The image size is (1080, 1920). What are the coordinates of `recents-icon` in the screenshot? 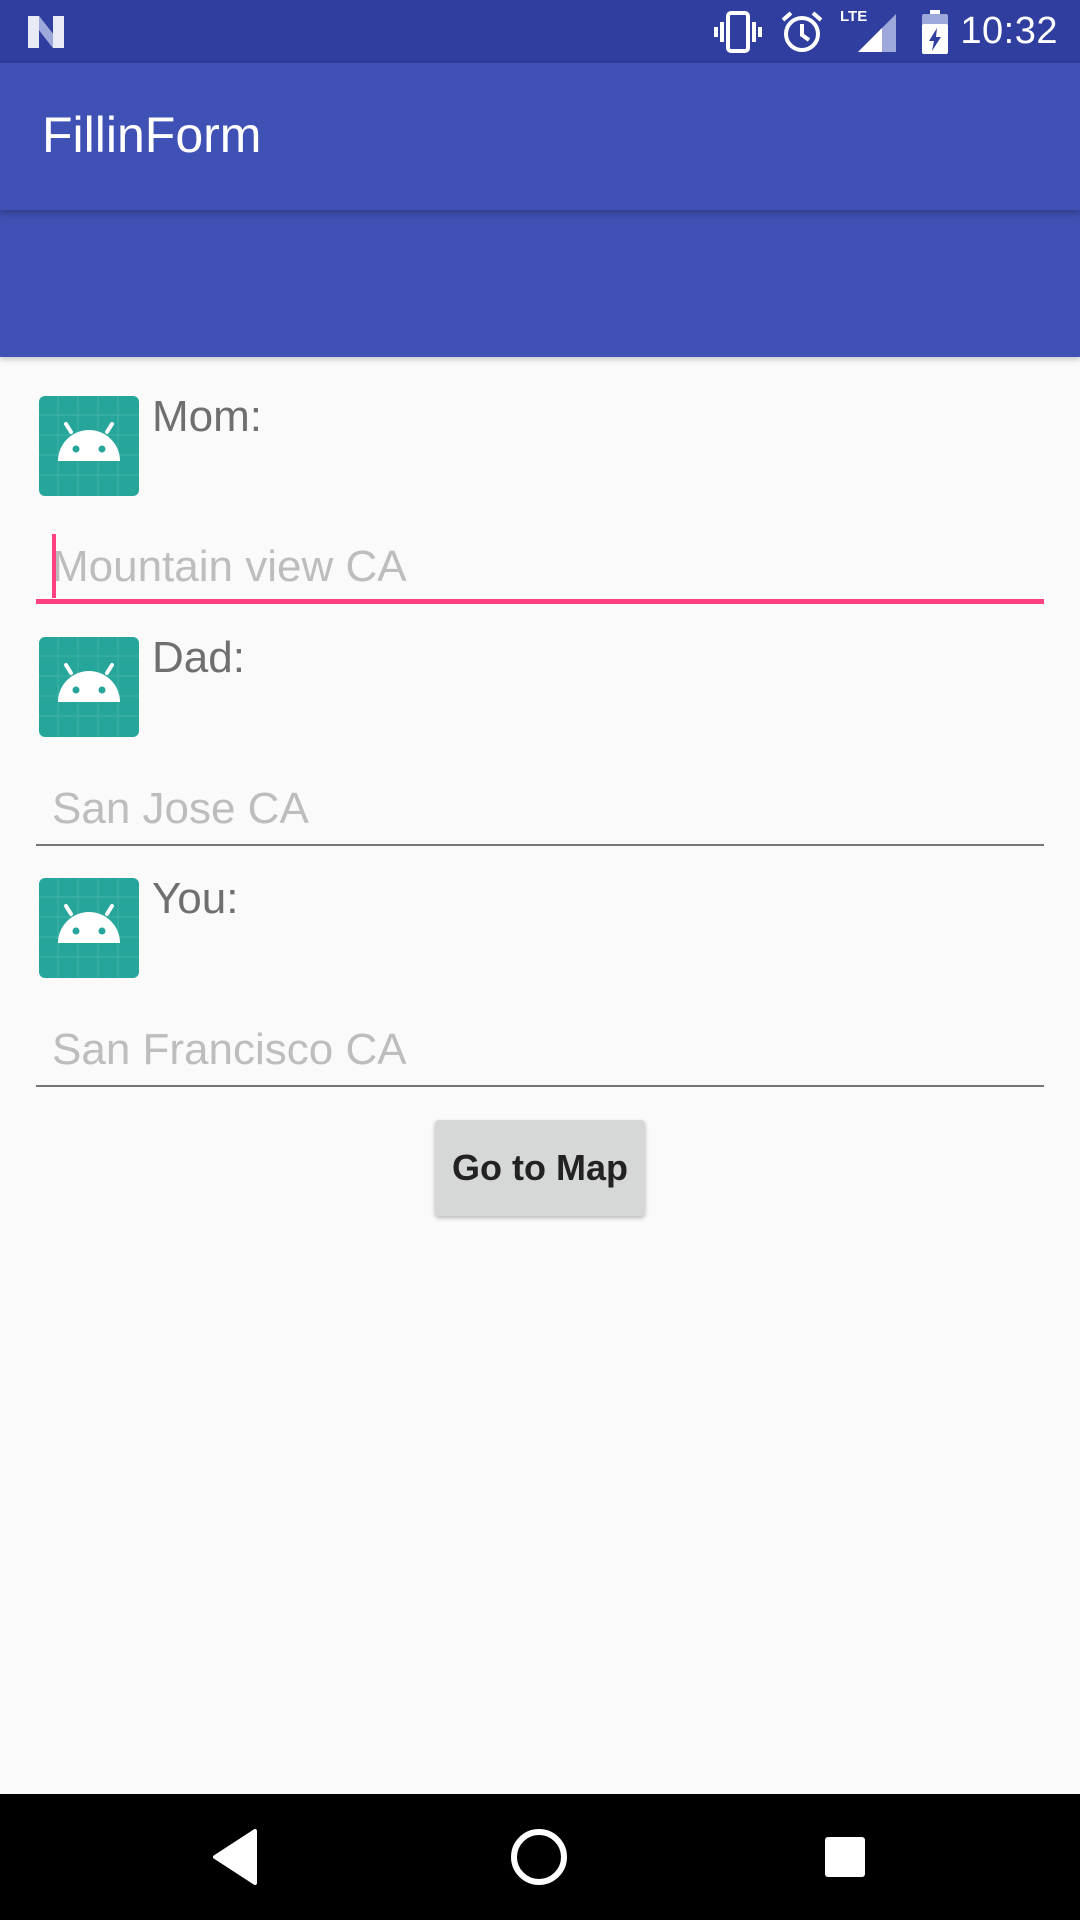 It's located at (845, 1857).